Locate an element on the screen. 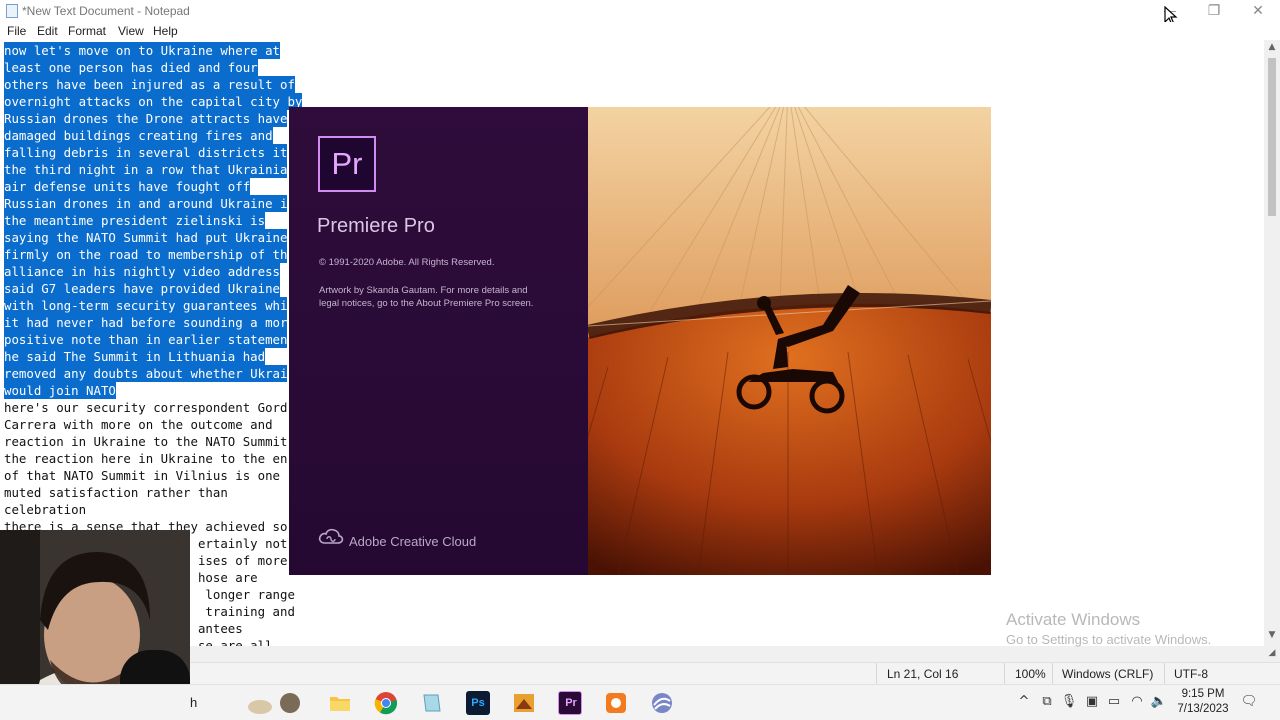  selected-text-line: Russian drones in and around Ukraine i is located at coordinates (146, 203).